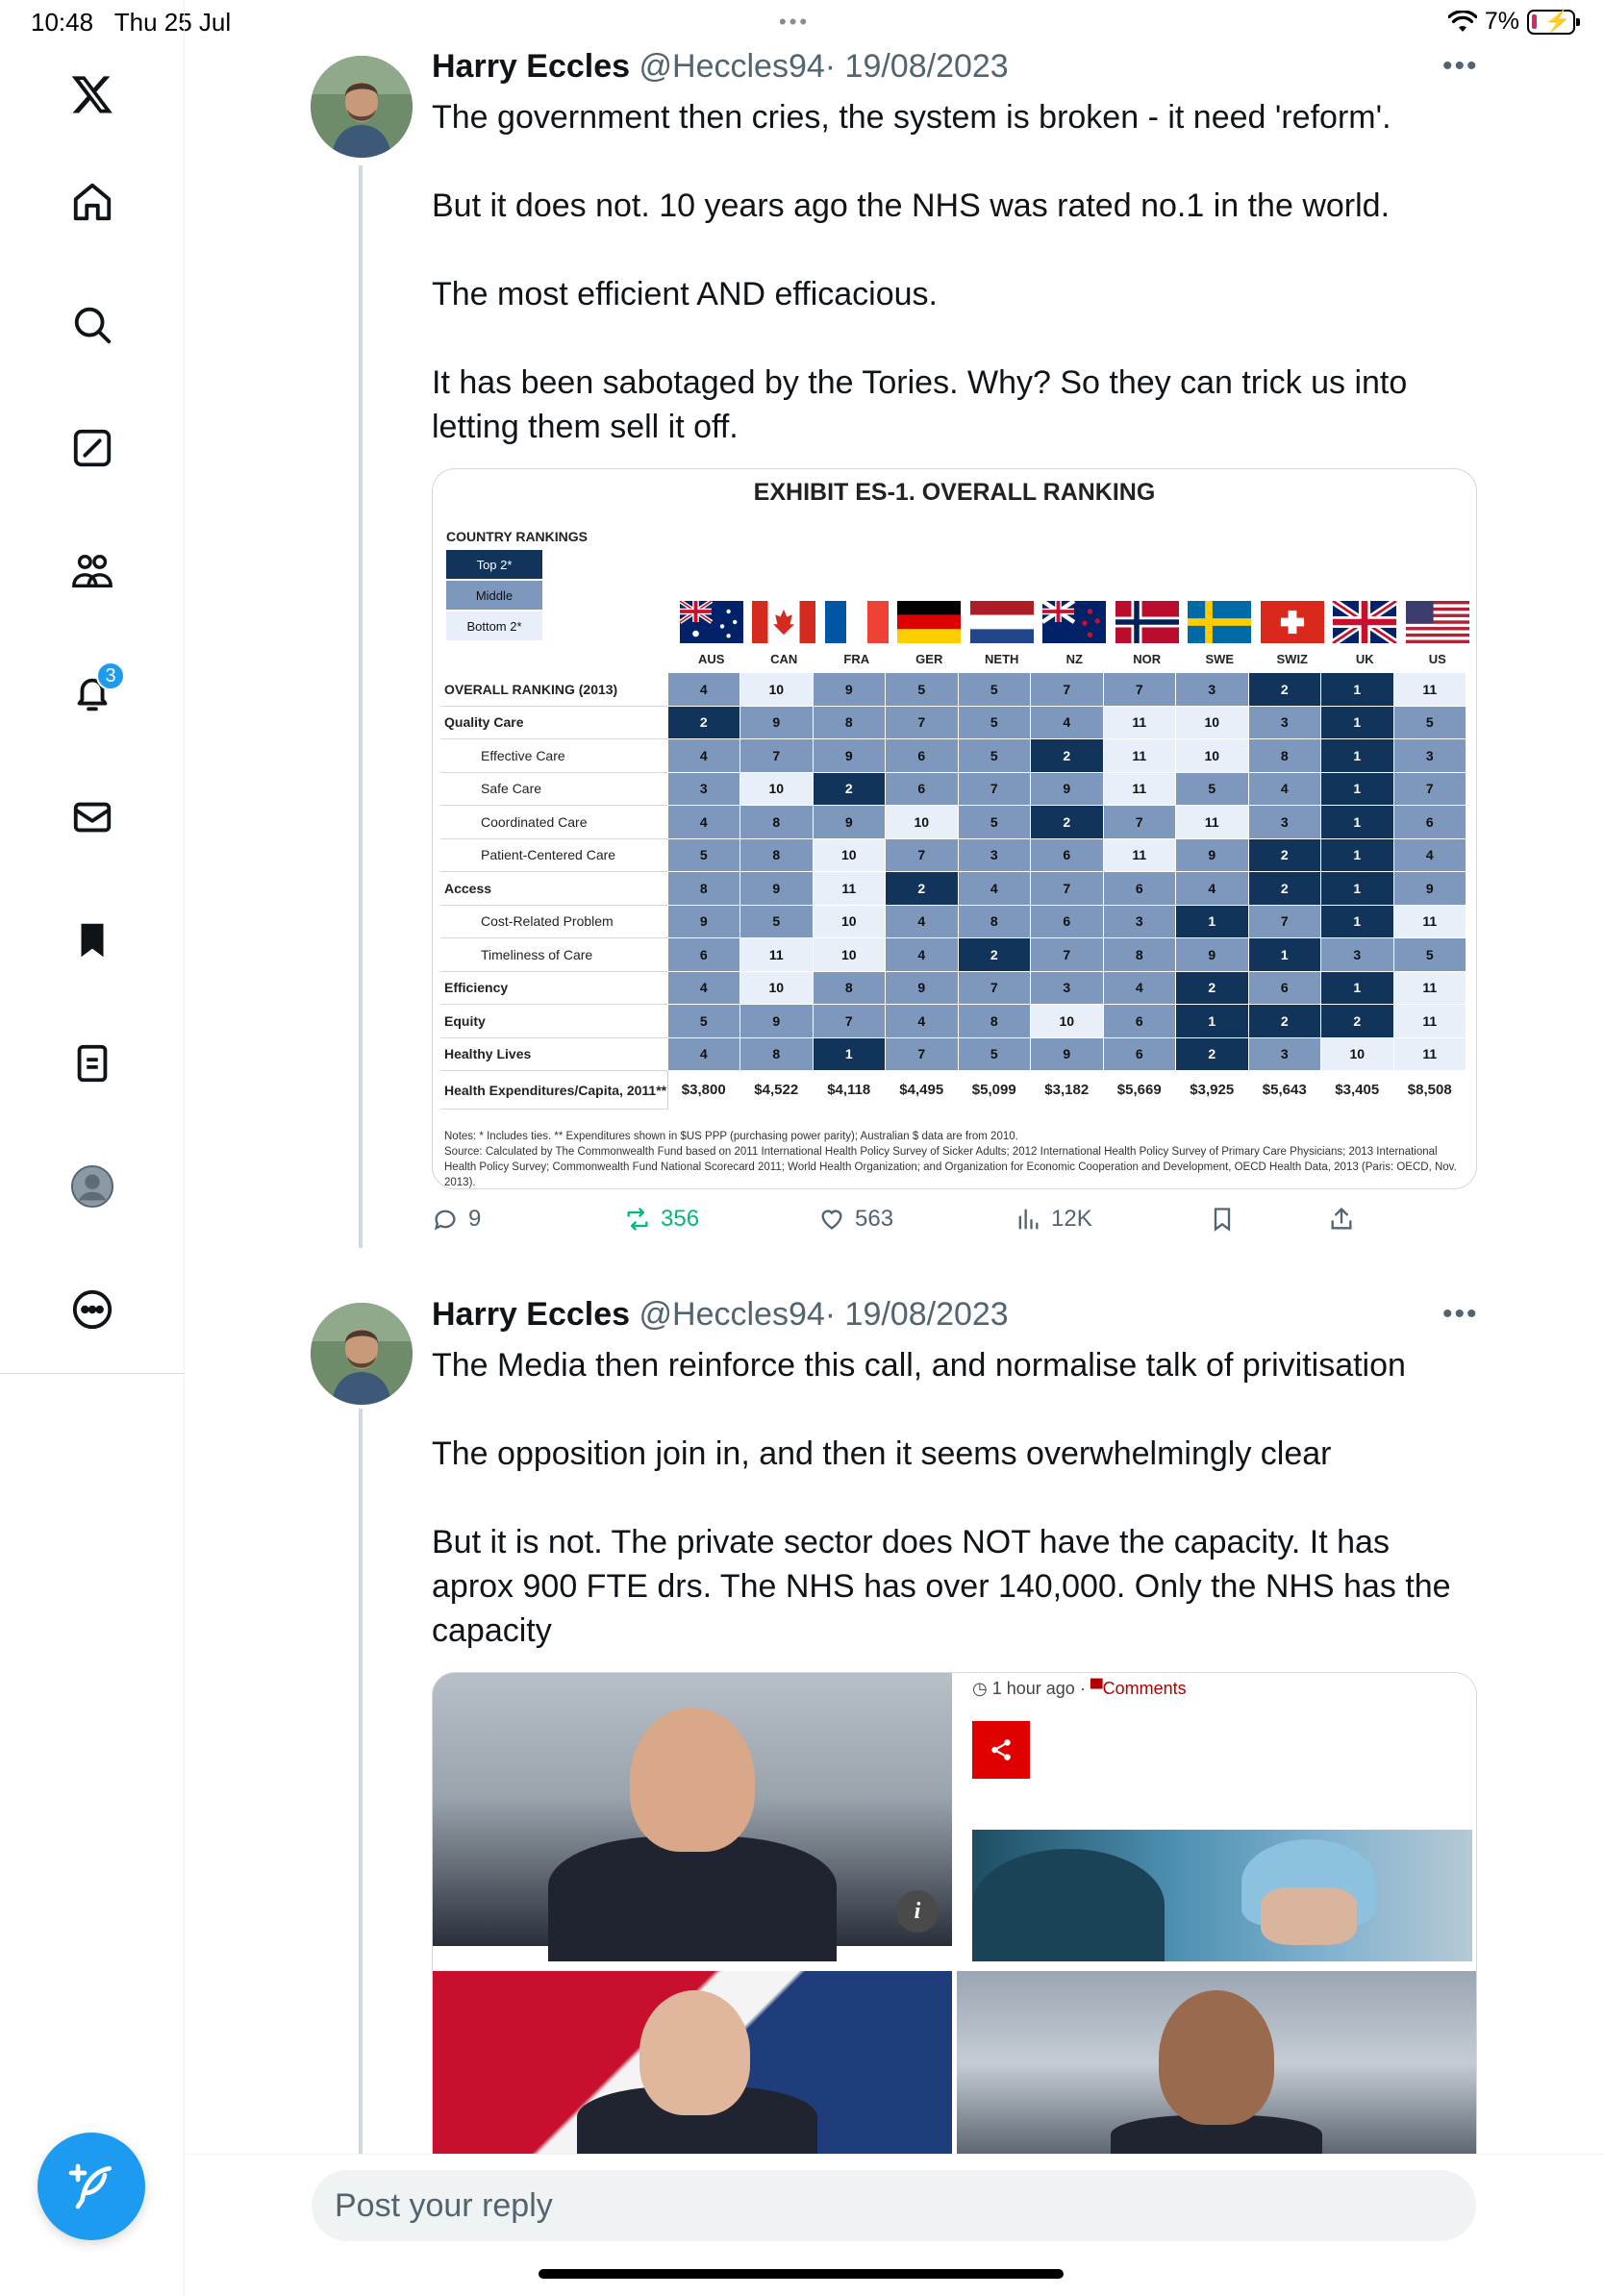 The image size is (1604, 2296). What do you see at coordinates (1147, 659) in the screenshot?
I see `col-header: NOR` at bounding box center [1147, 659].